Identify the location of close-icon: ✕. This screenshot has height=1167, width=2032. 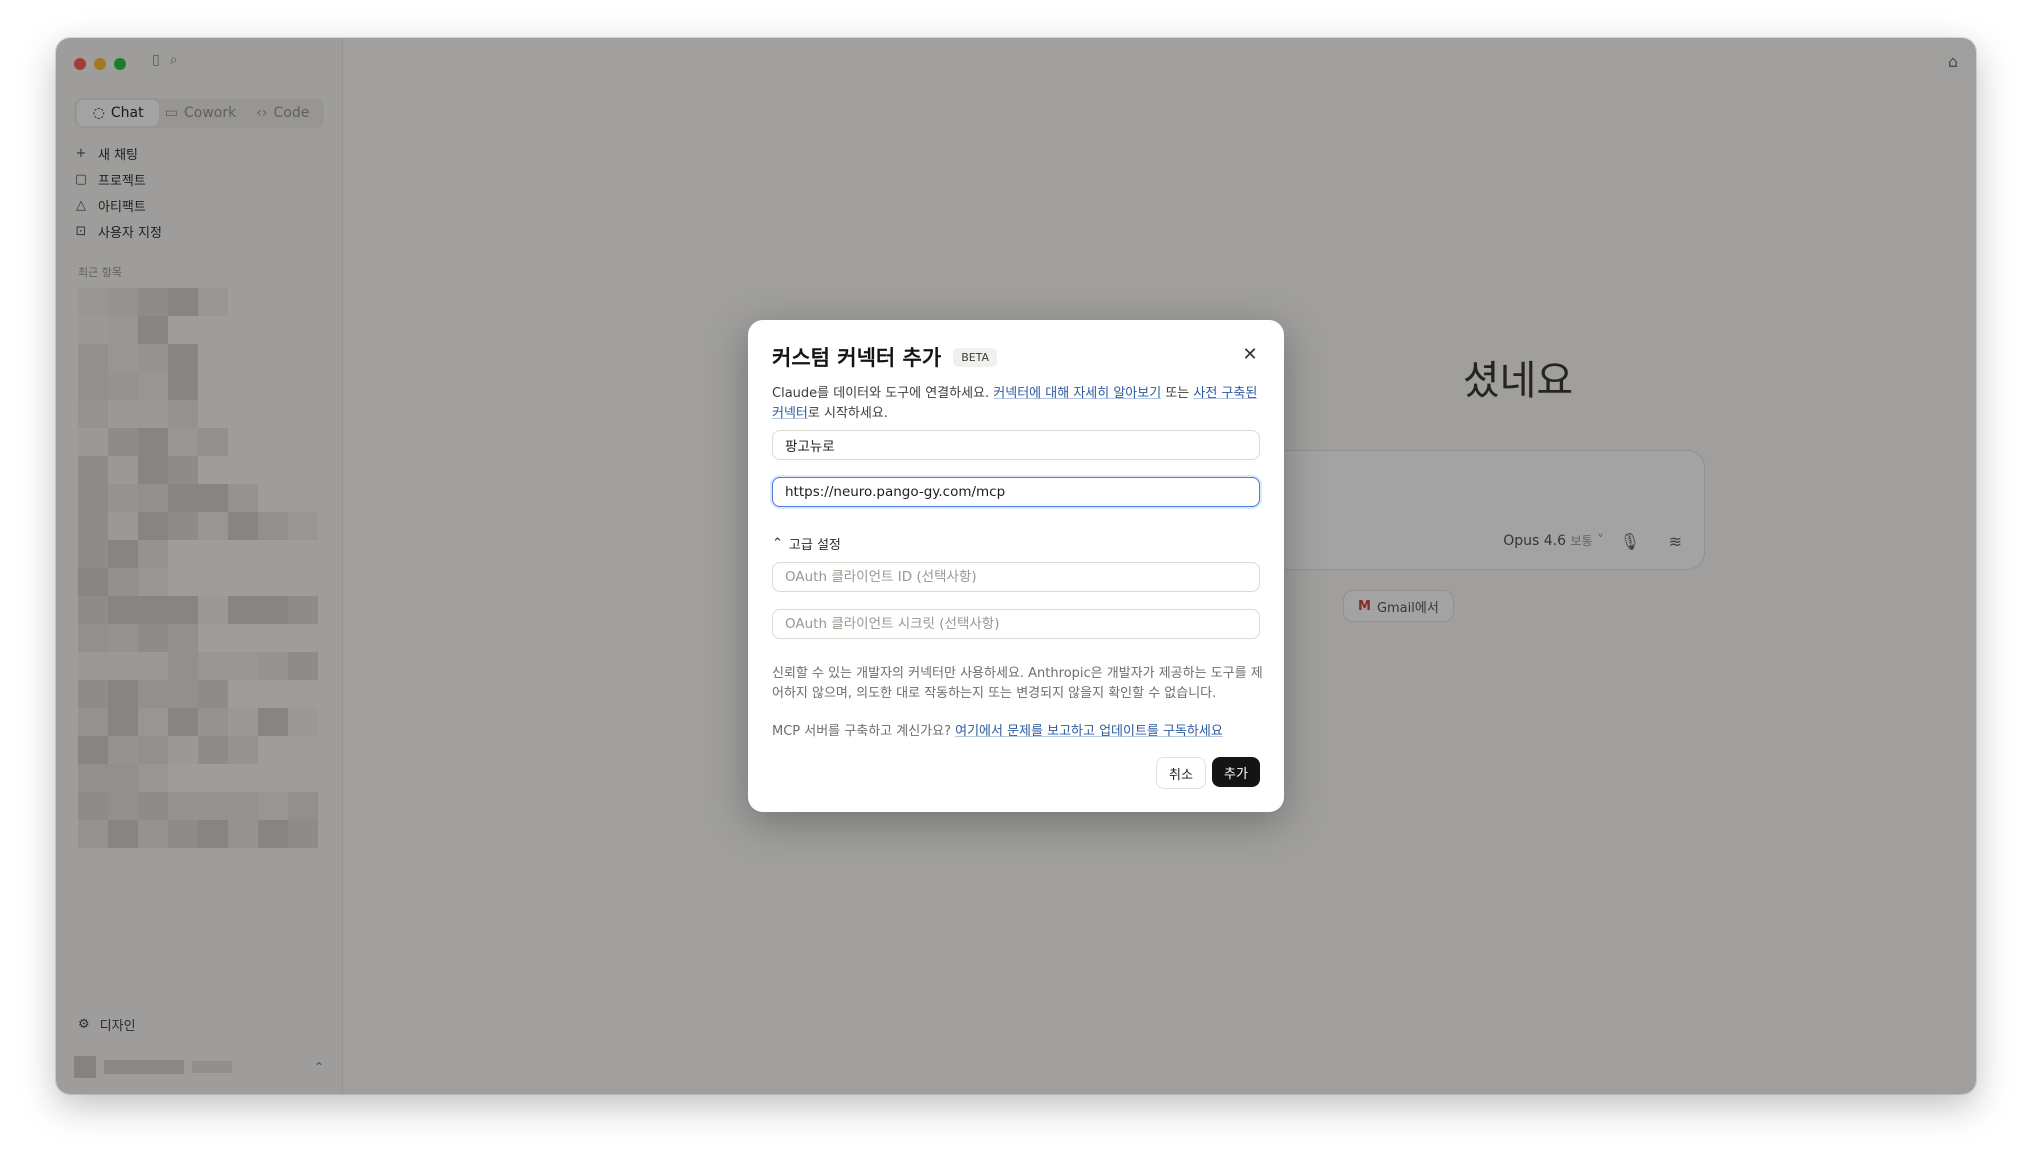
(1250, 354).